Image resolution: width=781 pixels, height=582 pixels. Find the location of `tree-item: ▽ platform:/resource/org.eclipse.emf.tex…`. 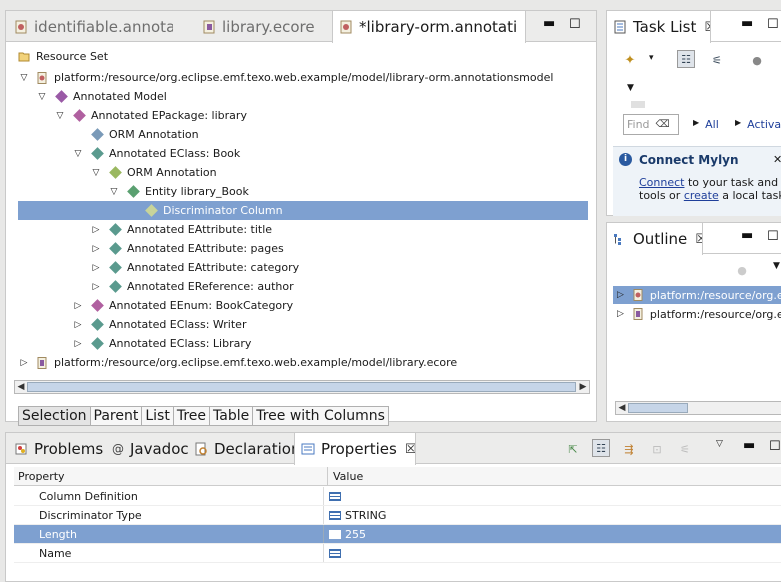

tree-item: ▽ platform:/resource/org.eclipse.emf.tex… is located at coordinates (303, 77).